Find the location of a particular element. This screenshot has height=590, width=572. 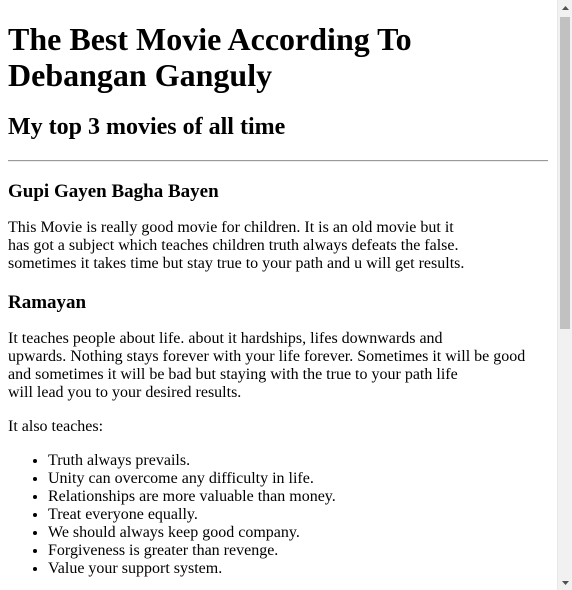

scrollbar-thumb is located at coordinates (565, 173).